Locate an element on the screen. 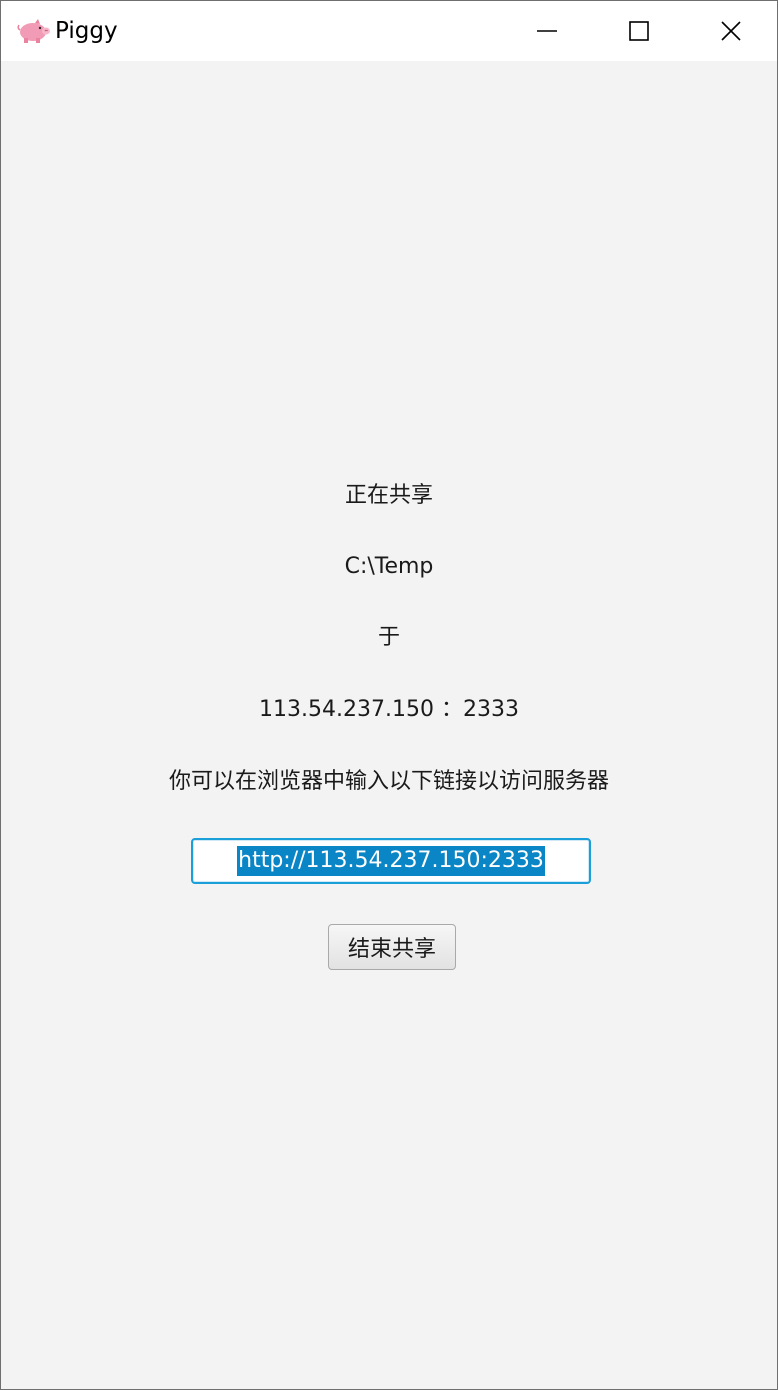  close-icon is located at coordinates (731, 31).